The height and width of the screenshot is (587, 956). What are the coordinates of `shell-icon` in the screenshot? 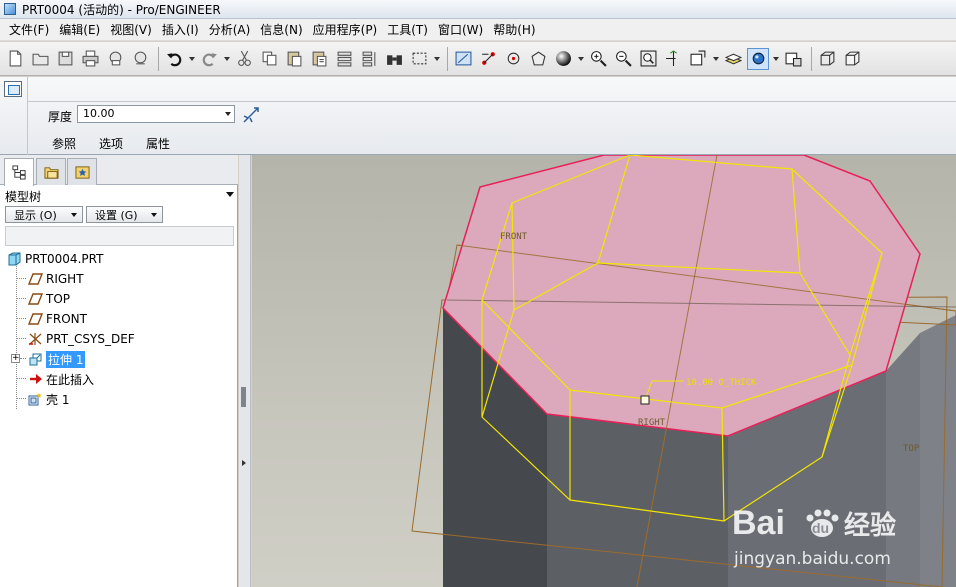 It's located at (35, 399).